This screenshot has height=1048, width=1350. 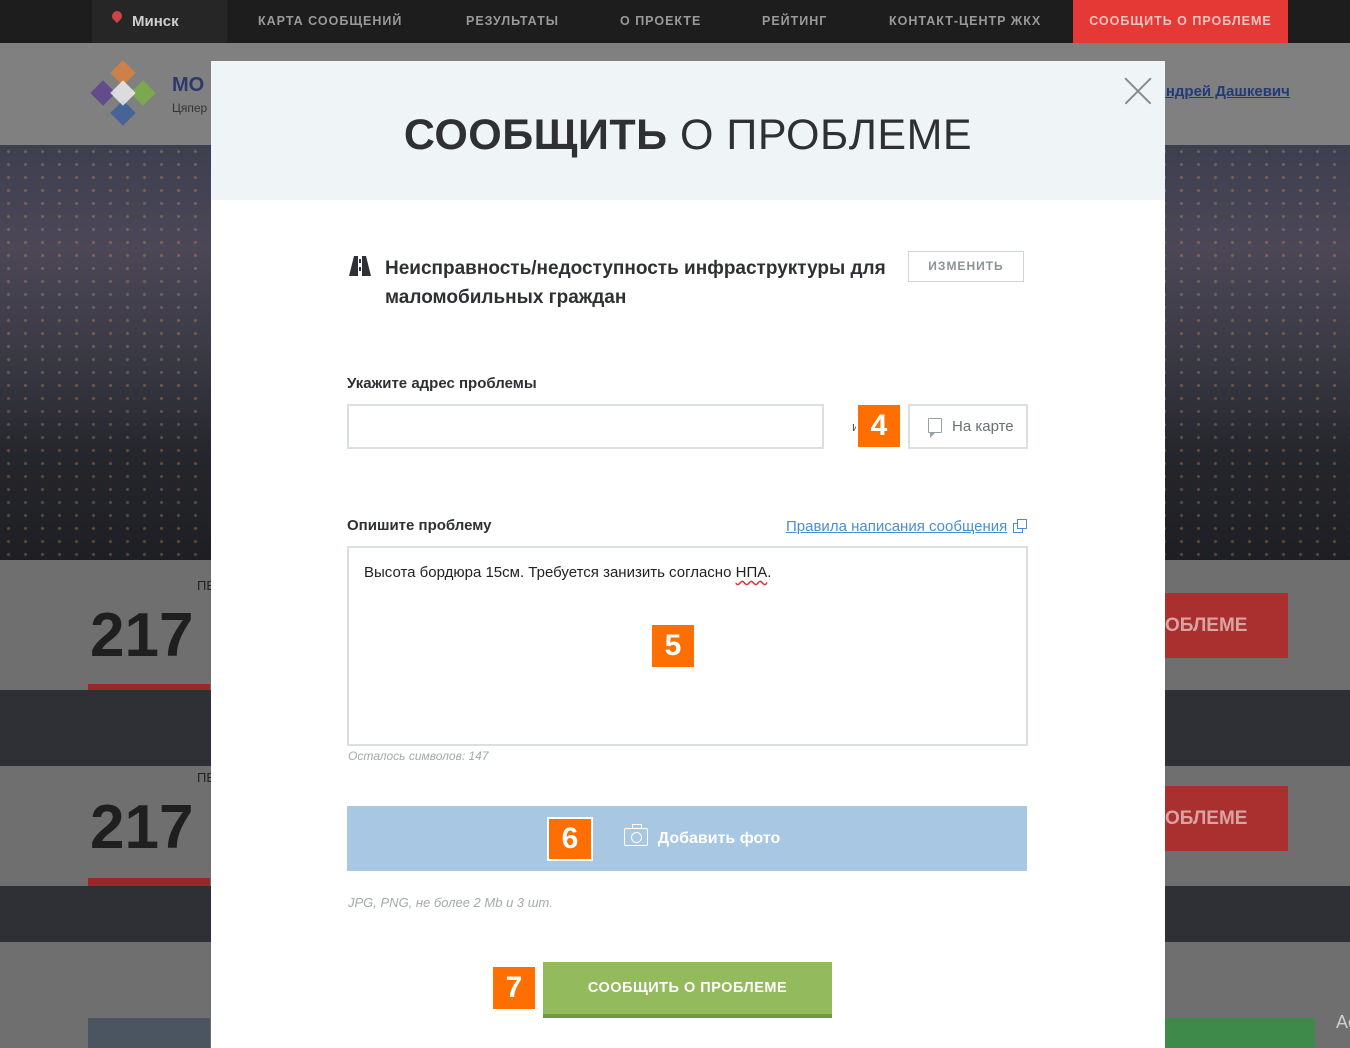 What do you see at coordinates (935, 428) in the screenshot?
I see `map-pin-icon` at bounding box center [935, 428].